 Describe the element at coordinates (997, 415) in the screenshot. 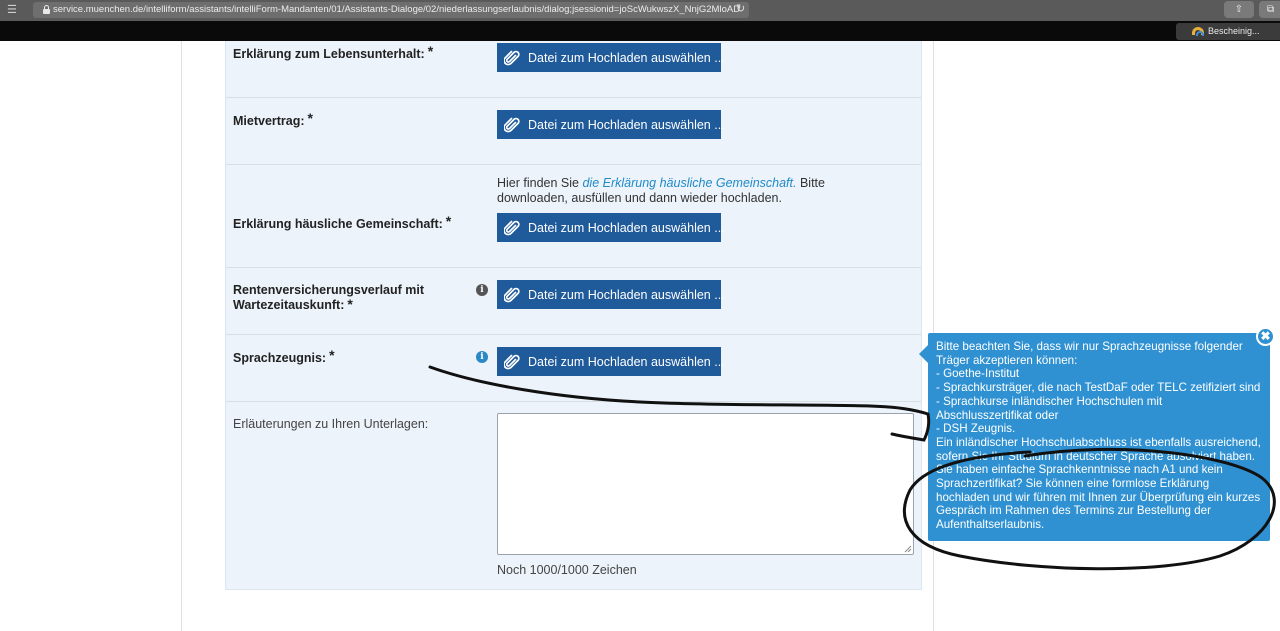

I see `tooltip-line: Abschlusszertifikat oder` at that location.